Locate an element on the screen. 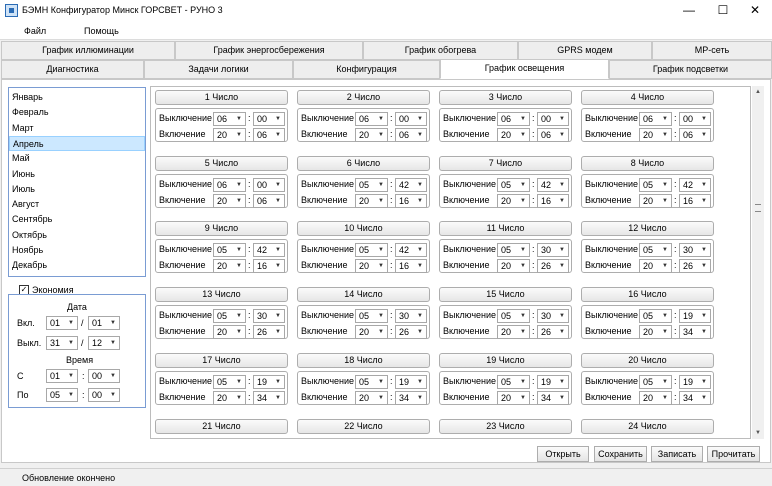 This screenshot has width=772, height=486. month-item: Февраль is located at coordinates (30, 112).